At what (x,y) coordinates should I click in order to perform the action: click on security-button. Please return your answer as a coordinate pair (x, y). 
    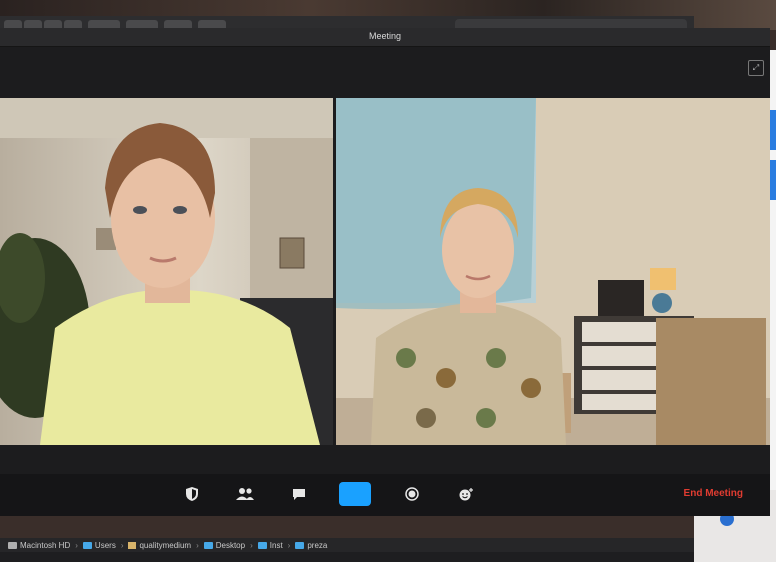
    Looking at the image, I should click on (192, 494).